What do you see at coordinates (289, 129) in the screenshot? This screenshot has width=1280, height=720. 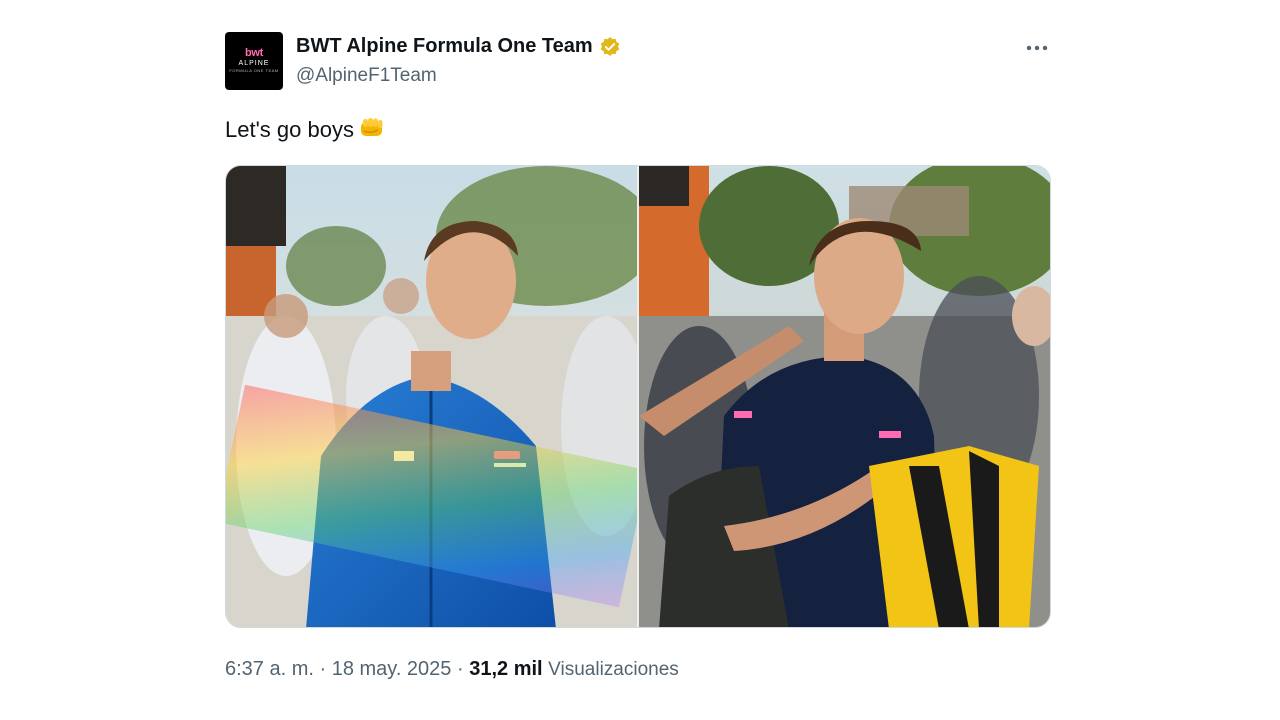 I see `tweet-text-content: Let's go boys` at bounding box center [289, 129].